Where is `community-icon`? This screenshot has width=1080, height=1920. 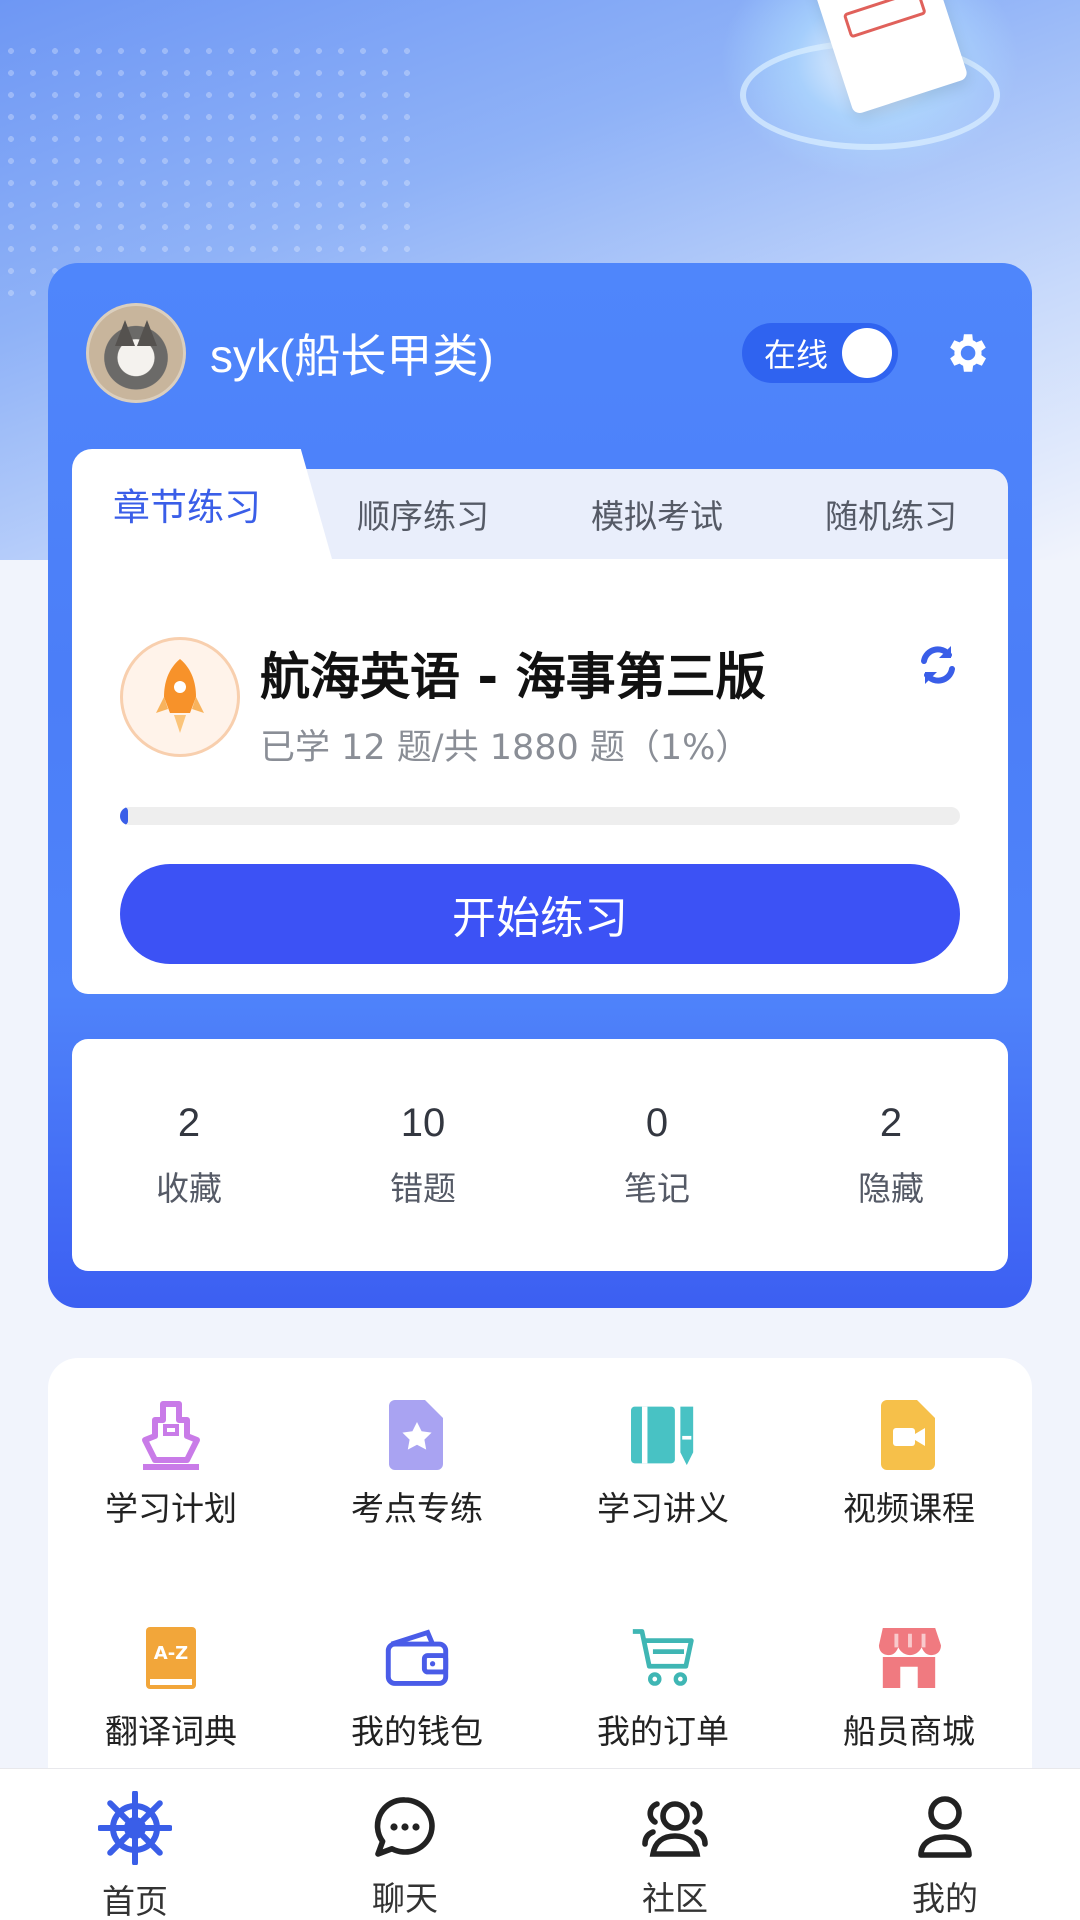 community-icon is located at coordinates (675, 1828).